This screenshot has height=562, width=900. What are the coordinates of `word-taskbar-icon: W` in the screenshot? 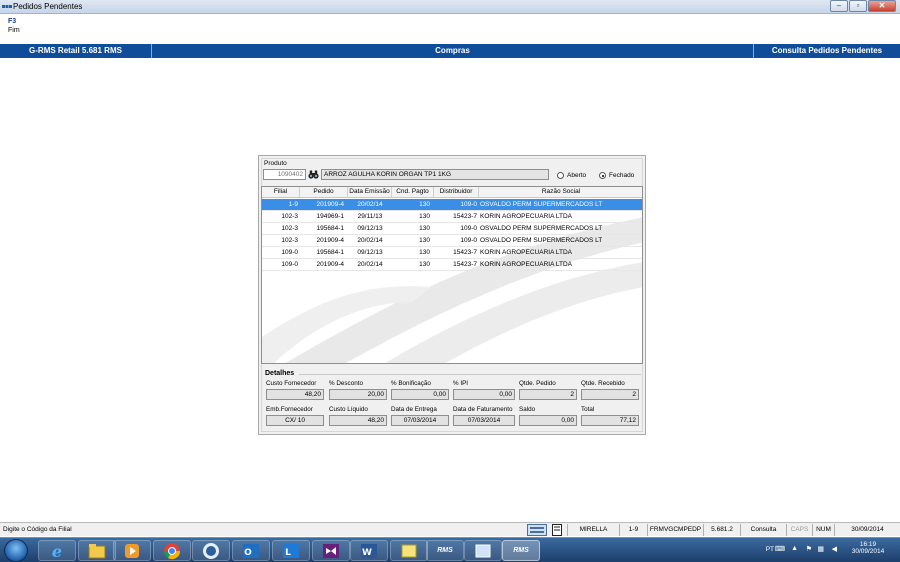 It's located at (369, 550).